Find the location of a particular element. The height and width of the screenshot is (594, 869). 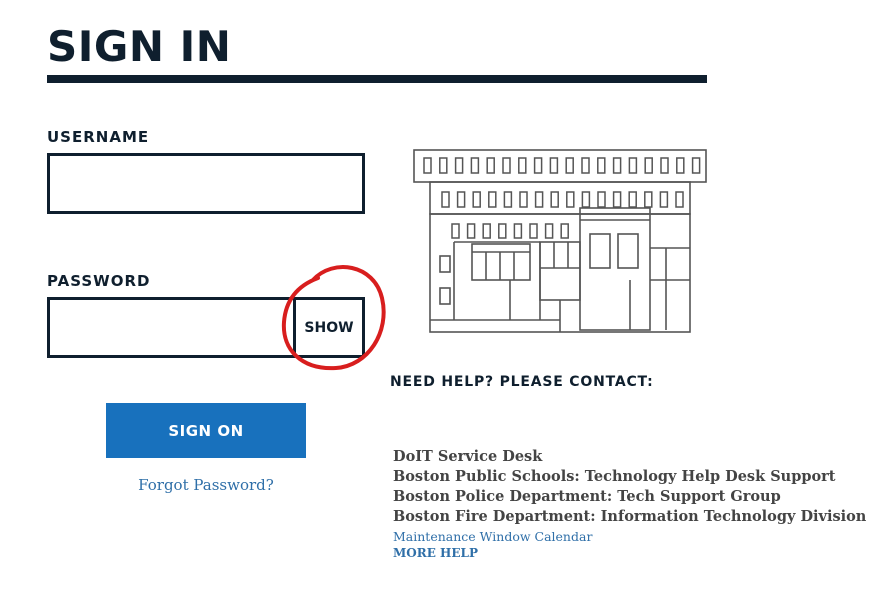

title-divider is located at coordinates (377, 79).